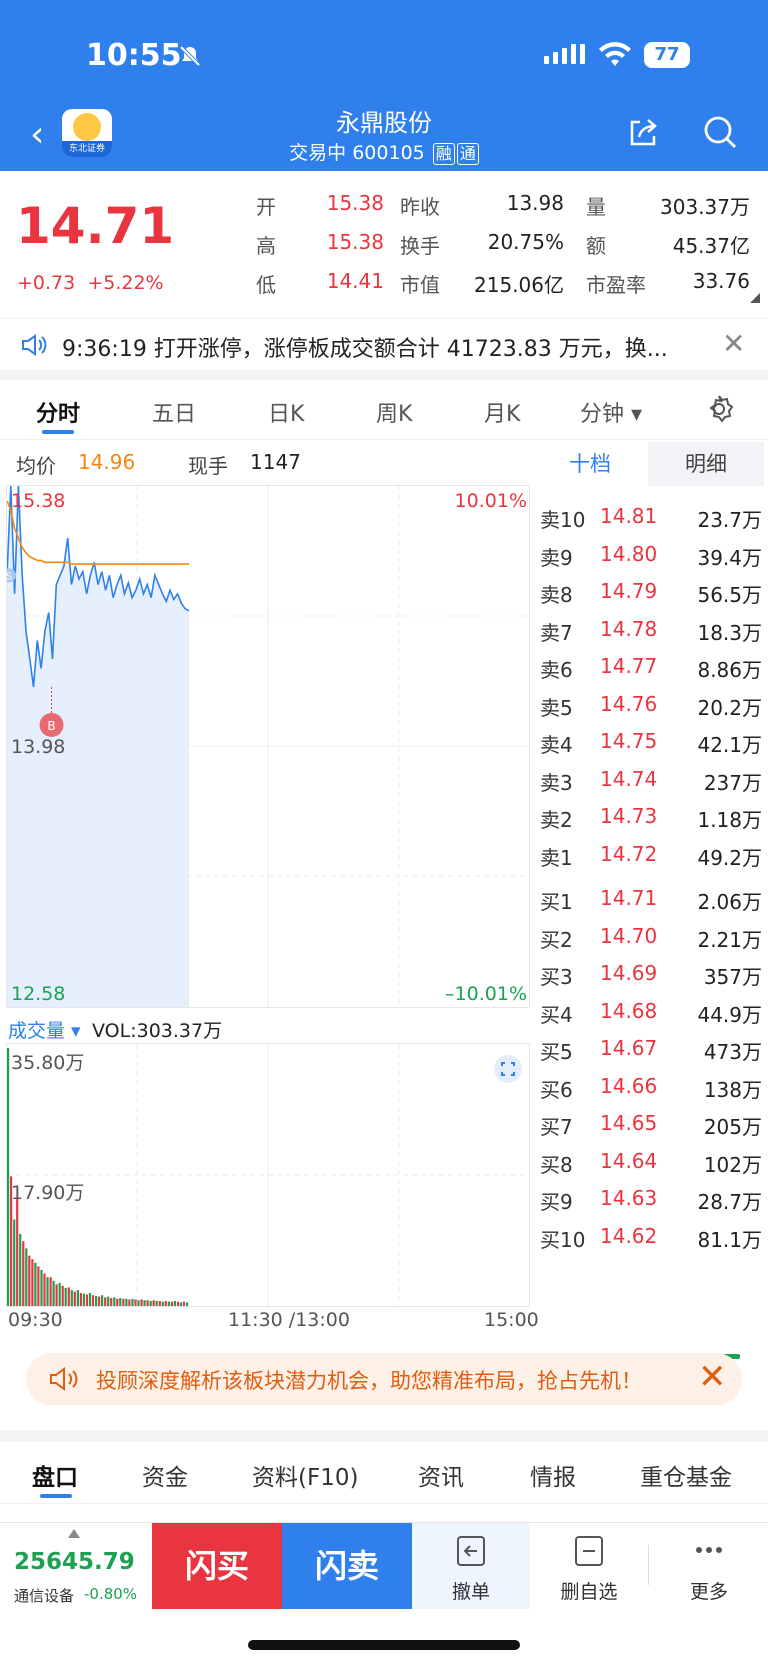 This screenshot has width=768, height=1669. I want to click on bid-level-price: 14.70, so click(629, 935).